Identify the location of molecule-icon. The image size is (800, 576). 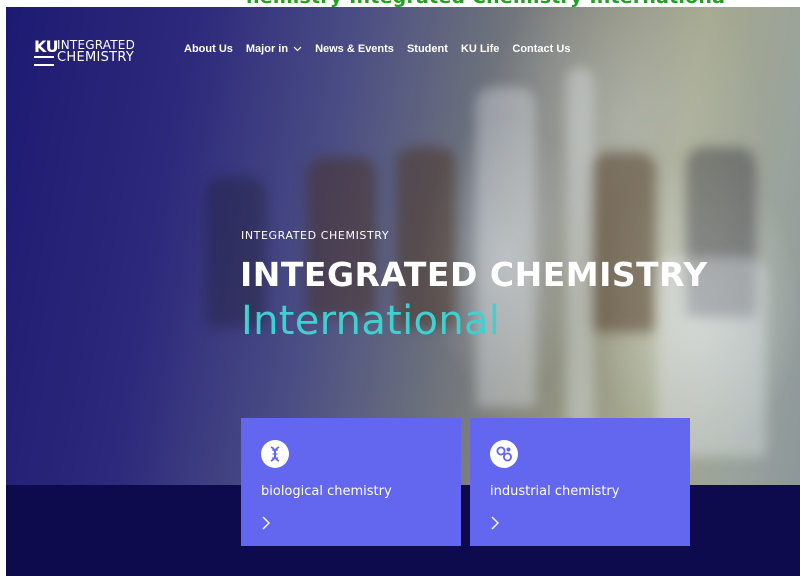
(504, 454).